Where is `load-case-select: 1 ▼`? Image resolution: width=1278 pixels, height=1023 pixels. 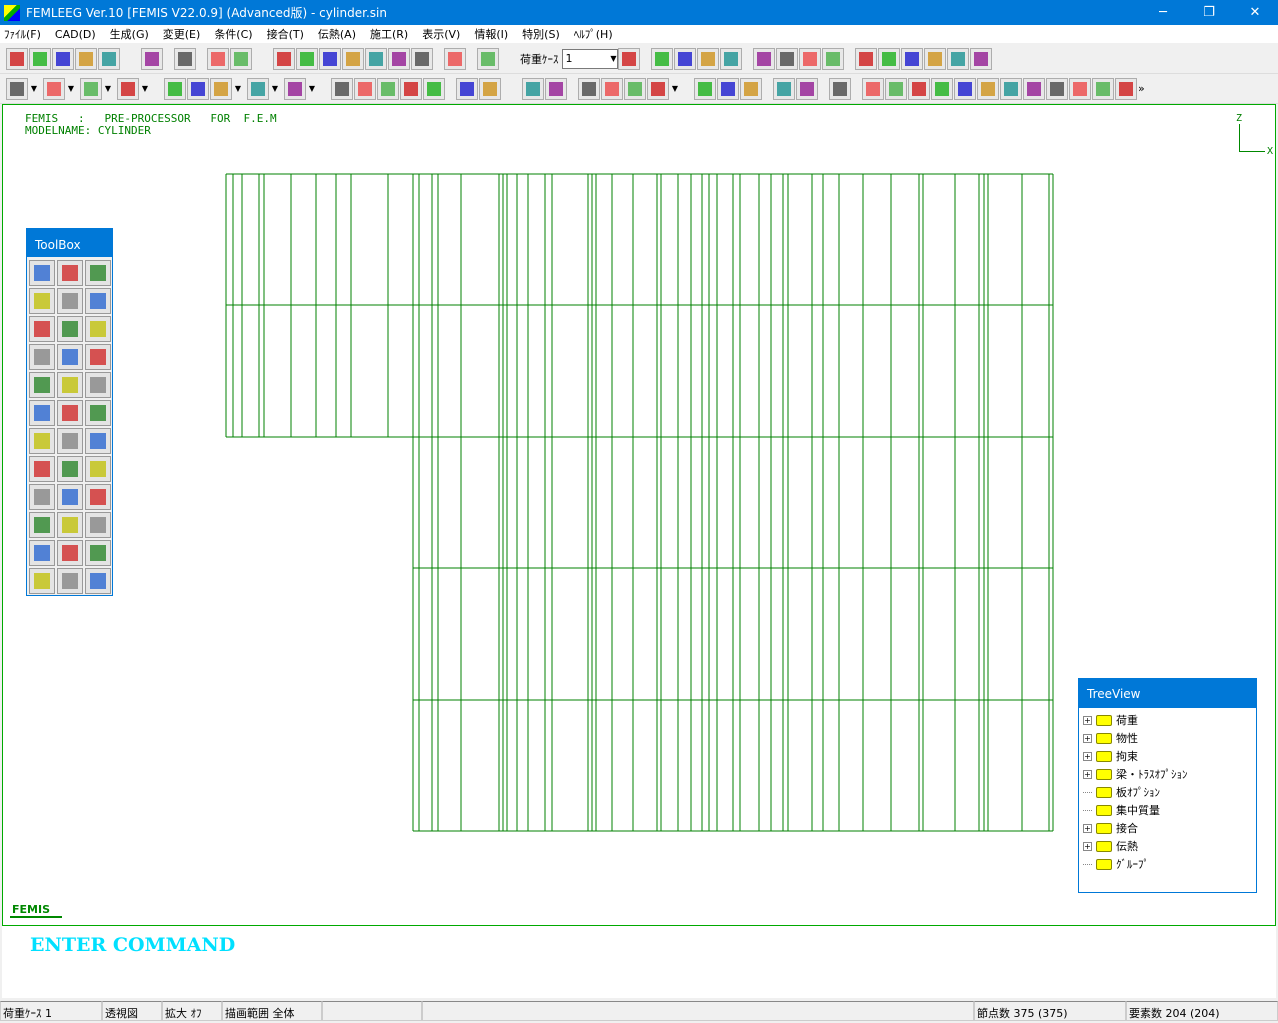
load-case-select: 1 ▼ is located at coordinates (589, 58).